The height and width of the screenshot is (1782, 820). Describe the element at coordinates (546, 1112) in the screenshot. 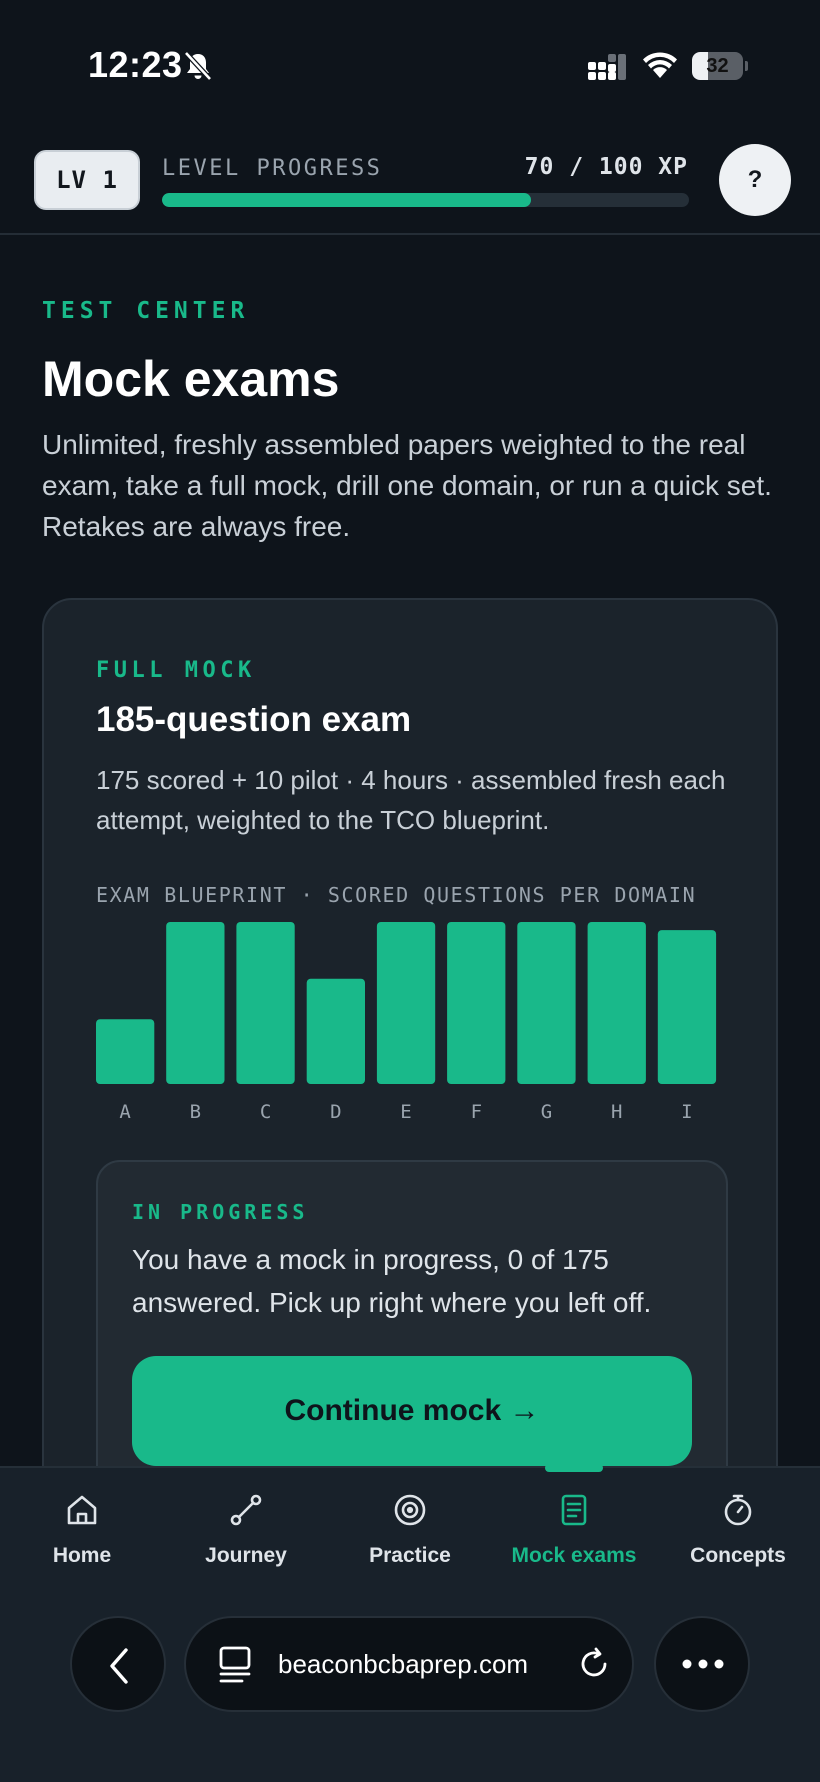

I see `chart-tick-label: G` at that location.